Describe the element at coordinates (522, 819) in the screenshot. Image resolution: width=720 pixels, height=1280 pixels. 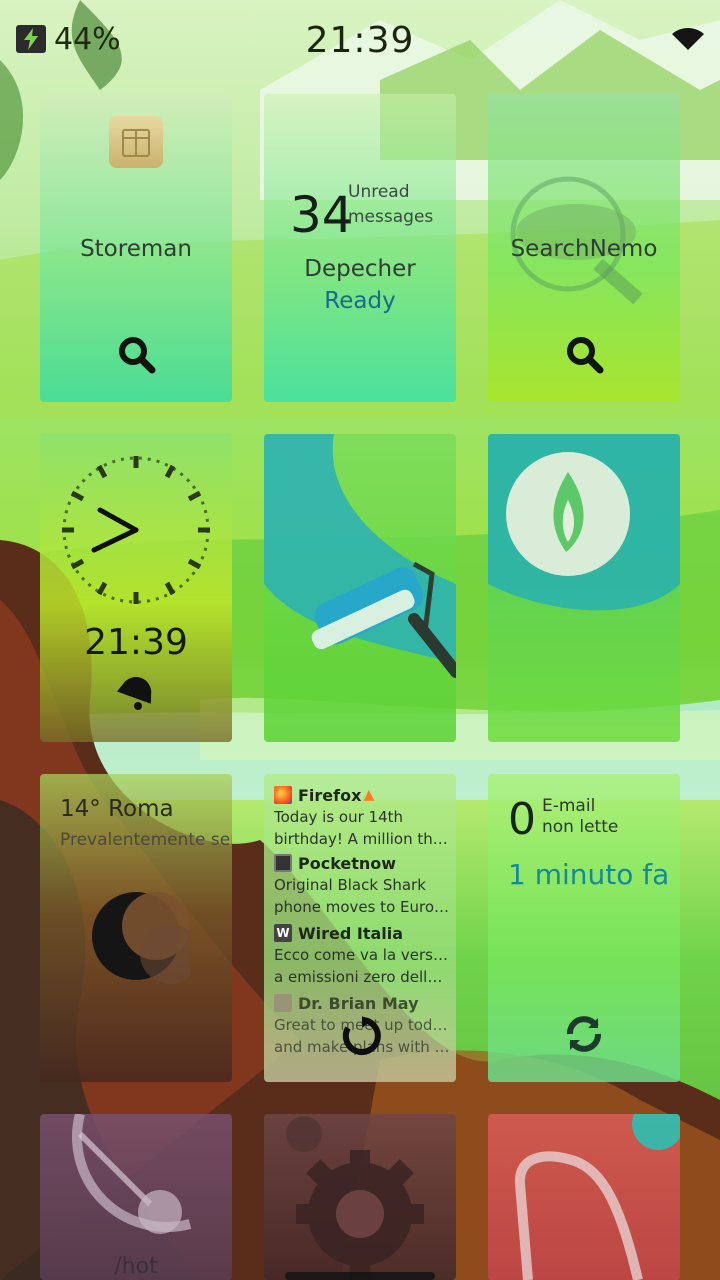
I see `unread-mail-count: 0` at that location.